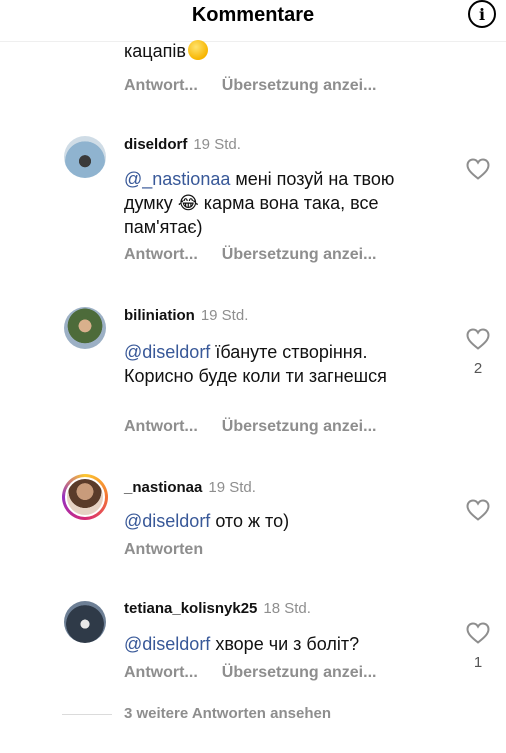 The width and height of the screenshot is (506, 753). What do you see at coordinates (155, 51) in the screenshot?
I see `comment-text-end: кацапів` at bounding box center [155, 51].